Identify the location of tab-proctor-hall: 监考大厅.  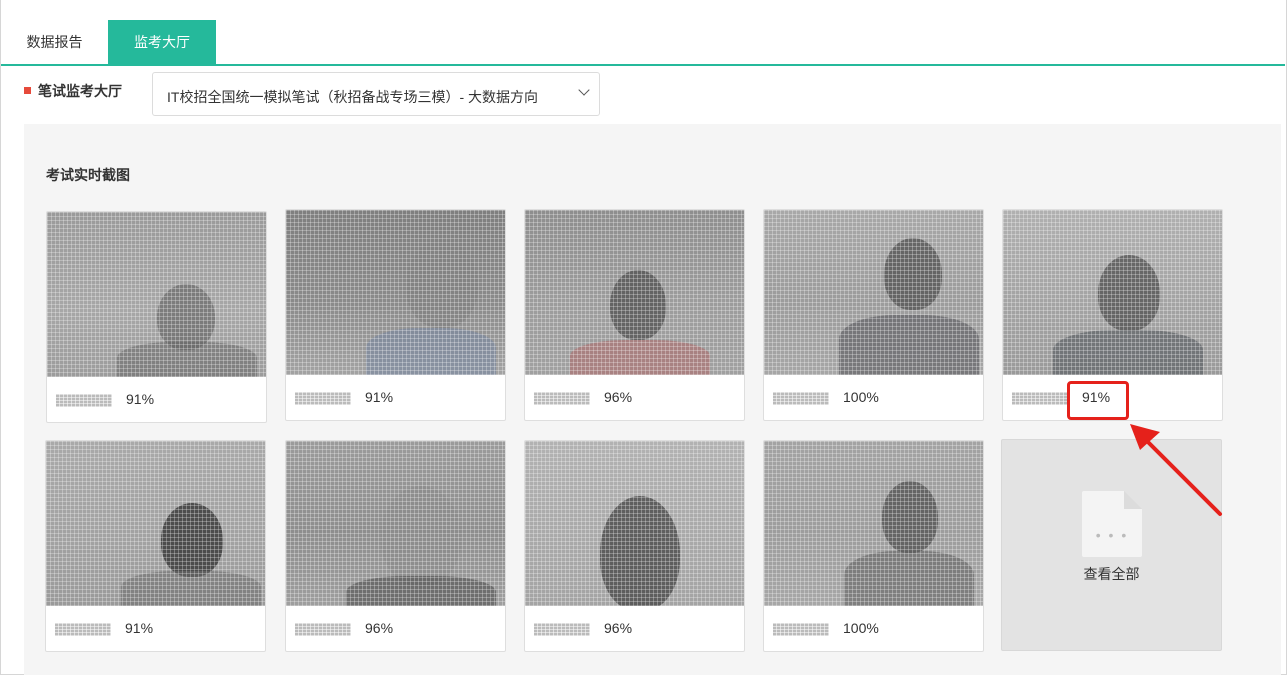
(162, 42).